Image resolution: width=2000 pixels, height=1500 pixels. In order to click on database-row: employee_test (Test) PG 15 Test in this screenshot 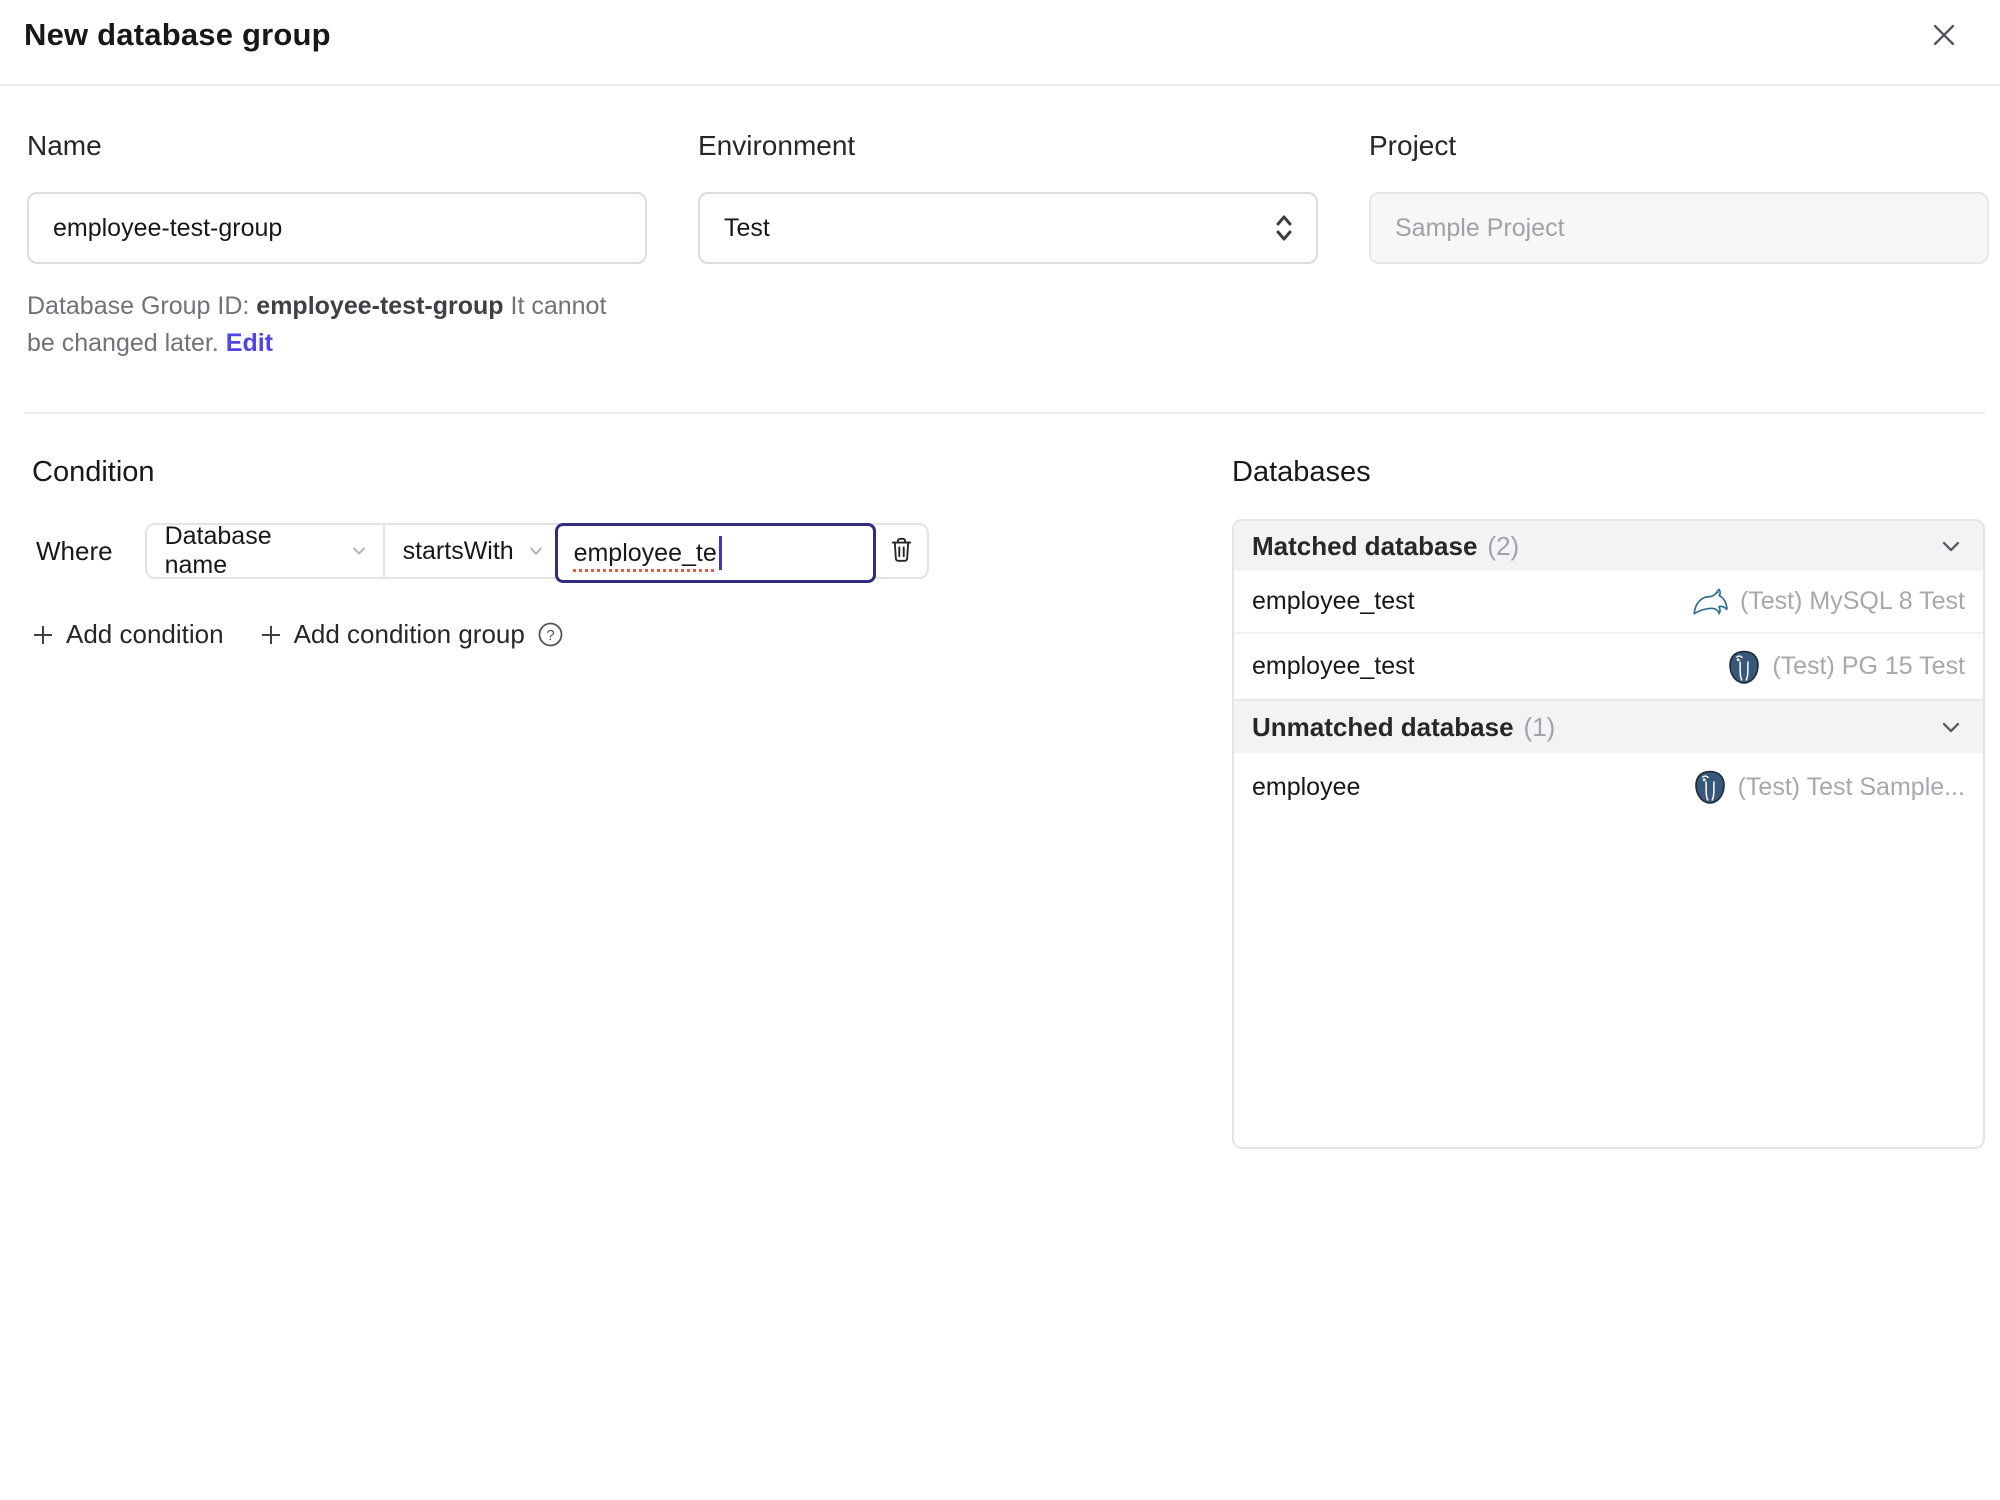, I will do `click(1608, 666)`.